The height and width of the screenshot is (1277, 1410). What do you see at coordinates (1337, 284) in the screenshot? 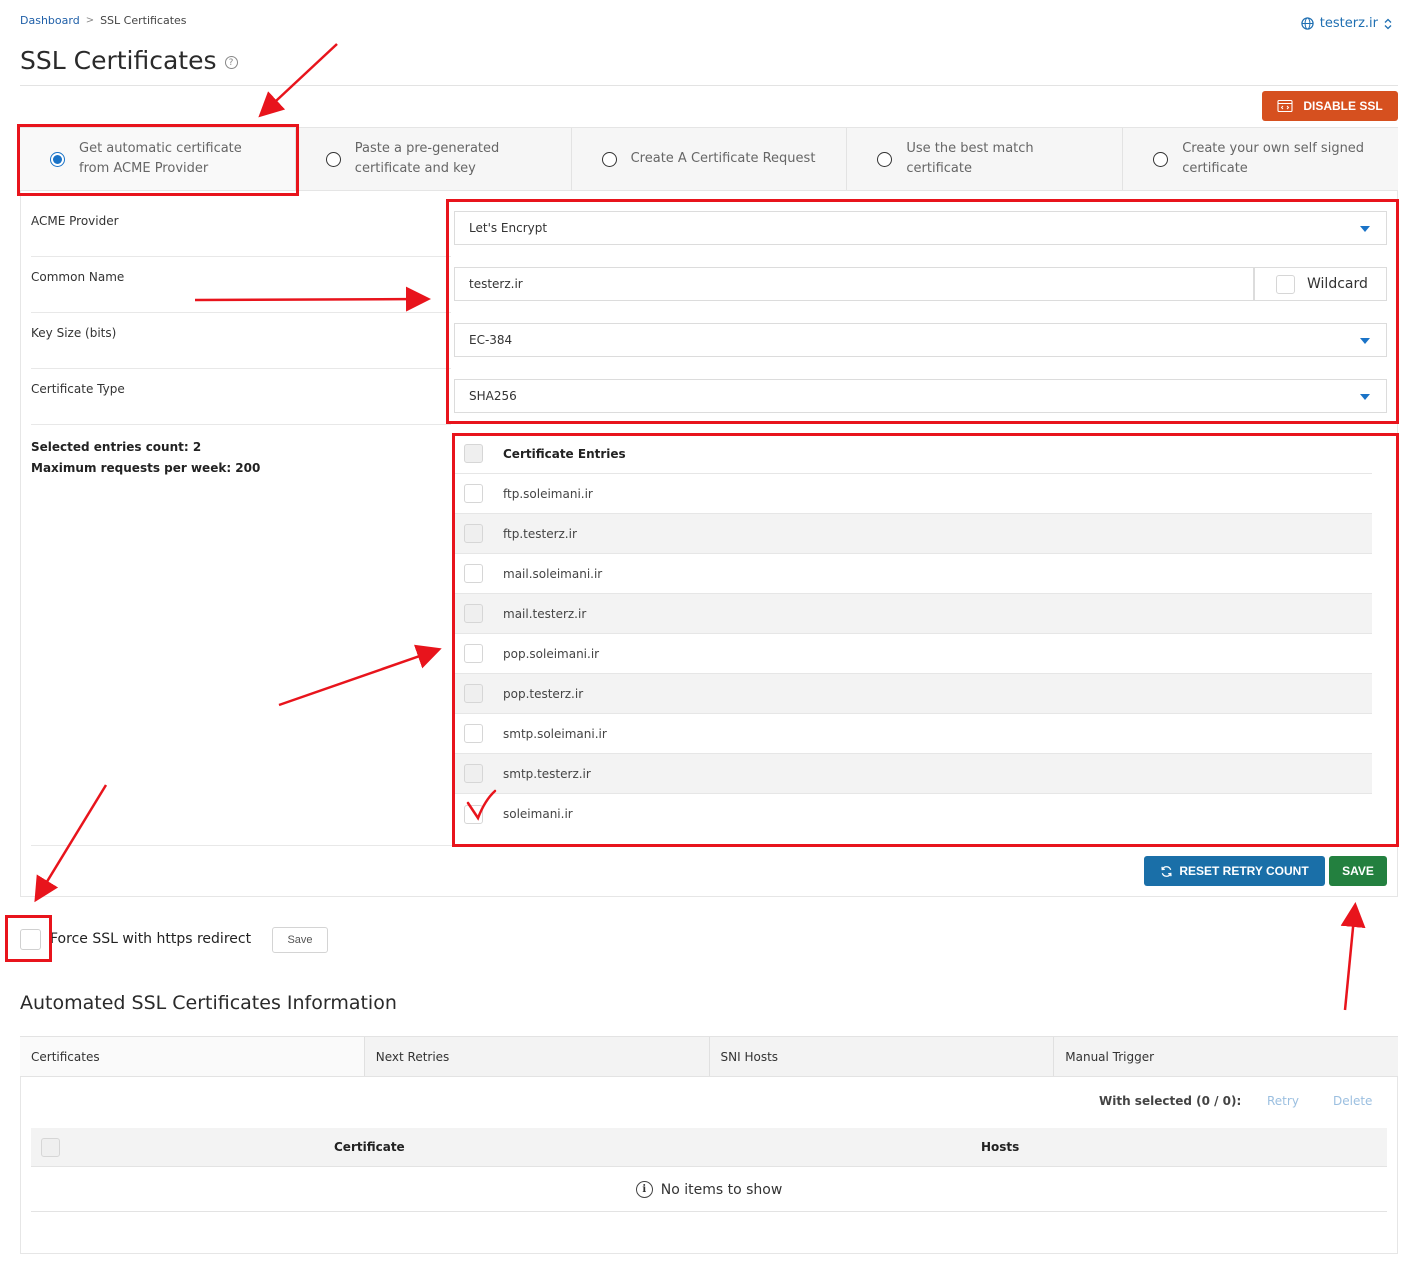
I see `wildcard-label: Wildcard` at bounding box center [1337, 284].